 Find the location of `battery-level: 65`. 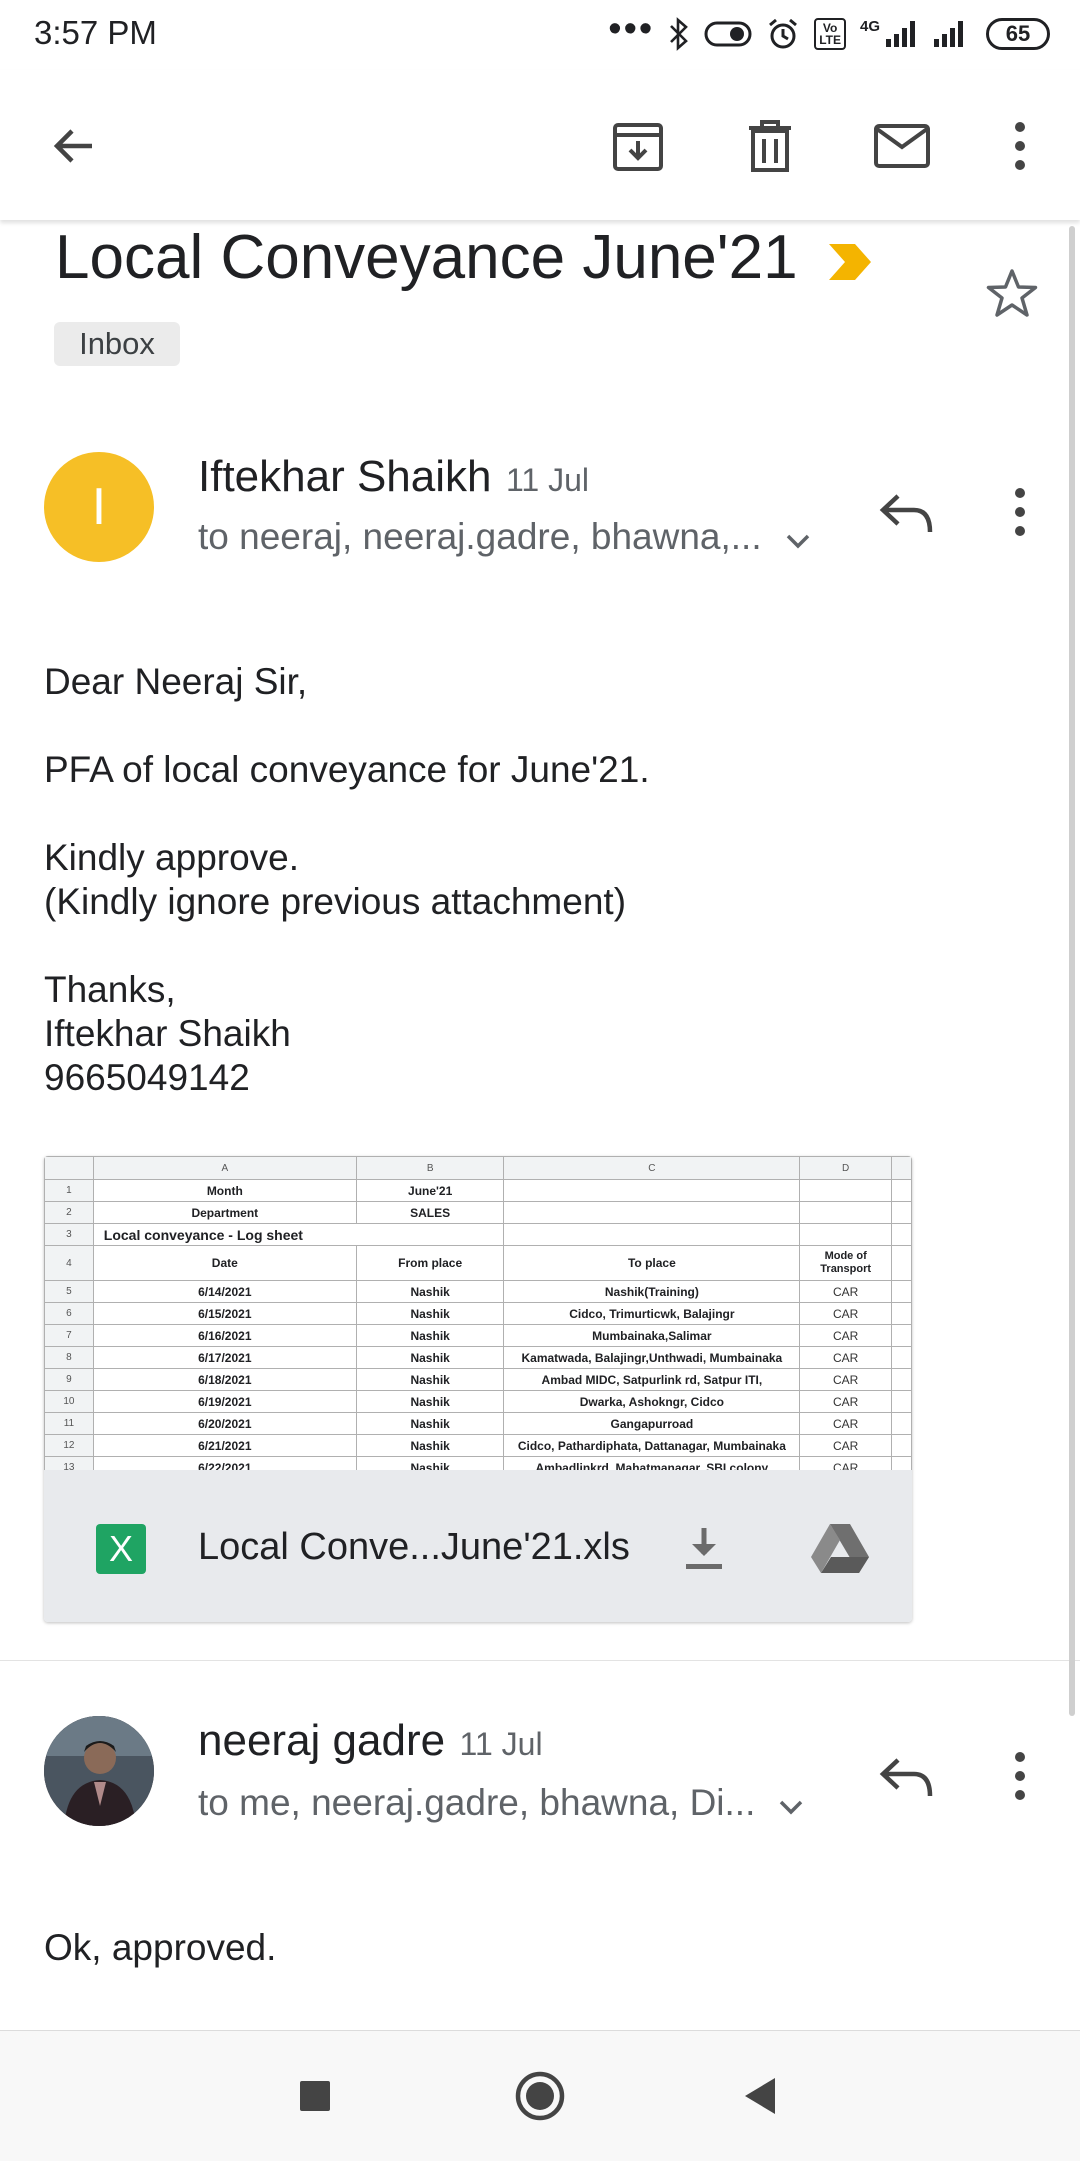

battery-level: 65 is located at coordinates (1018, 33).